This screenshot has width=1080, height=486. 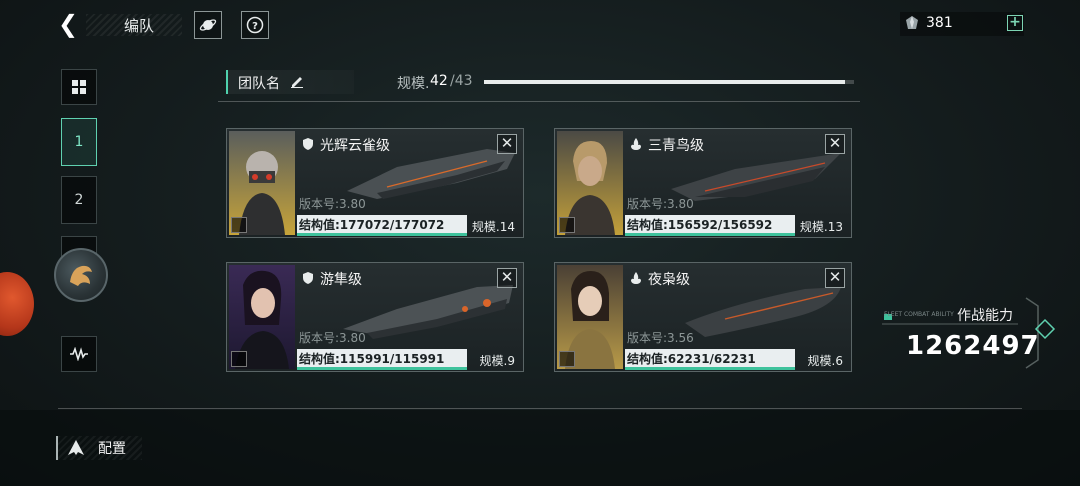 I want to click on back-button: ❮, so click(x=68, y=25).